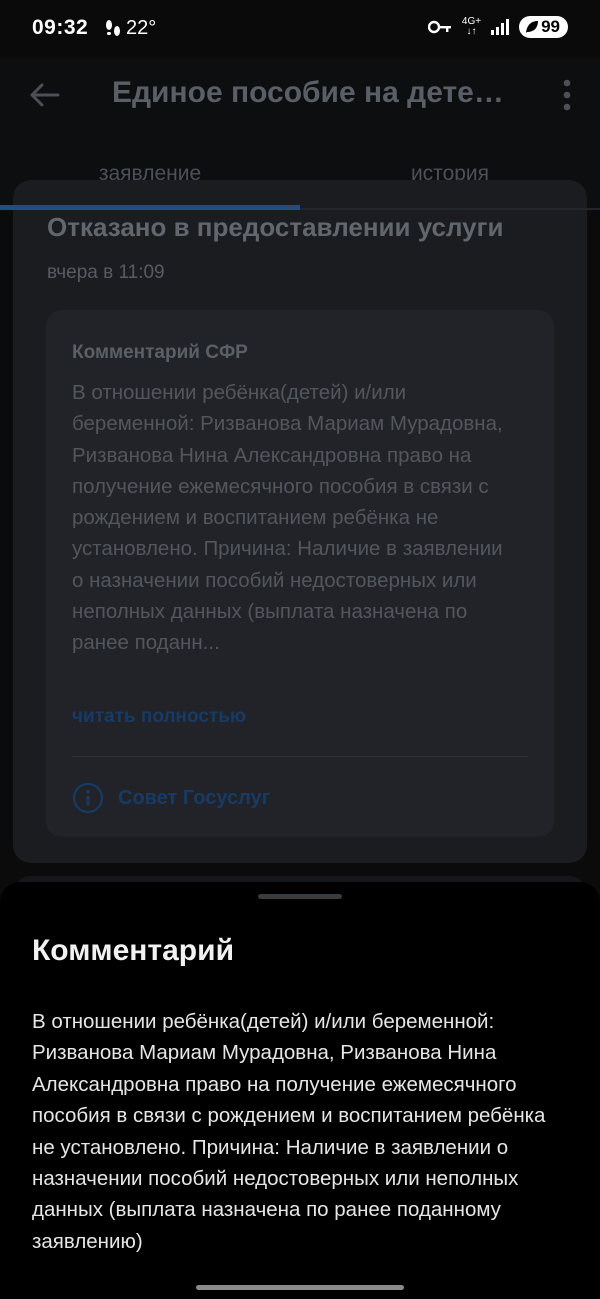 The image size is (600, 1299). Describe the element at coordinates (159, 717) in the screenshot. I see `read-more-link: читать полностью` at that location.